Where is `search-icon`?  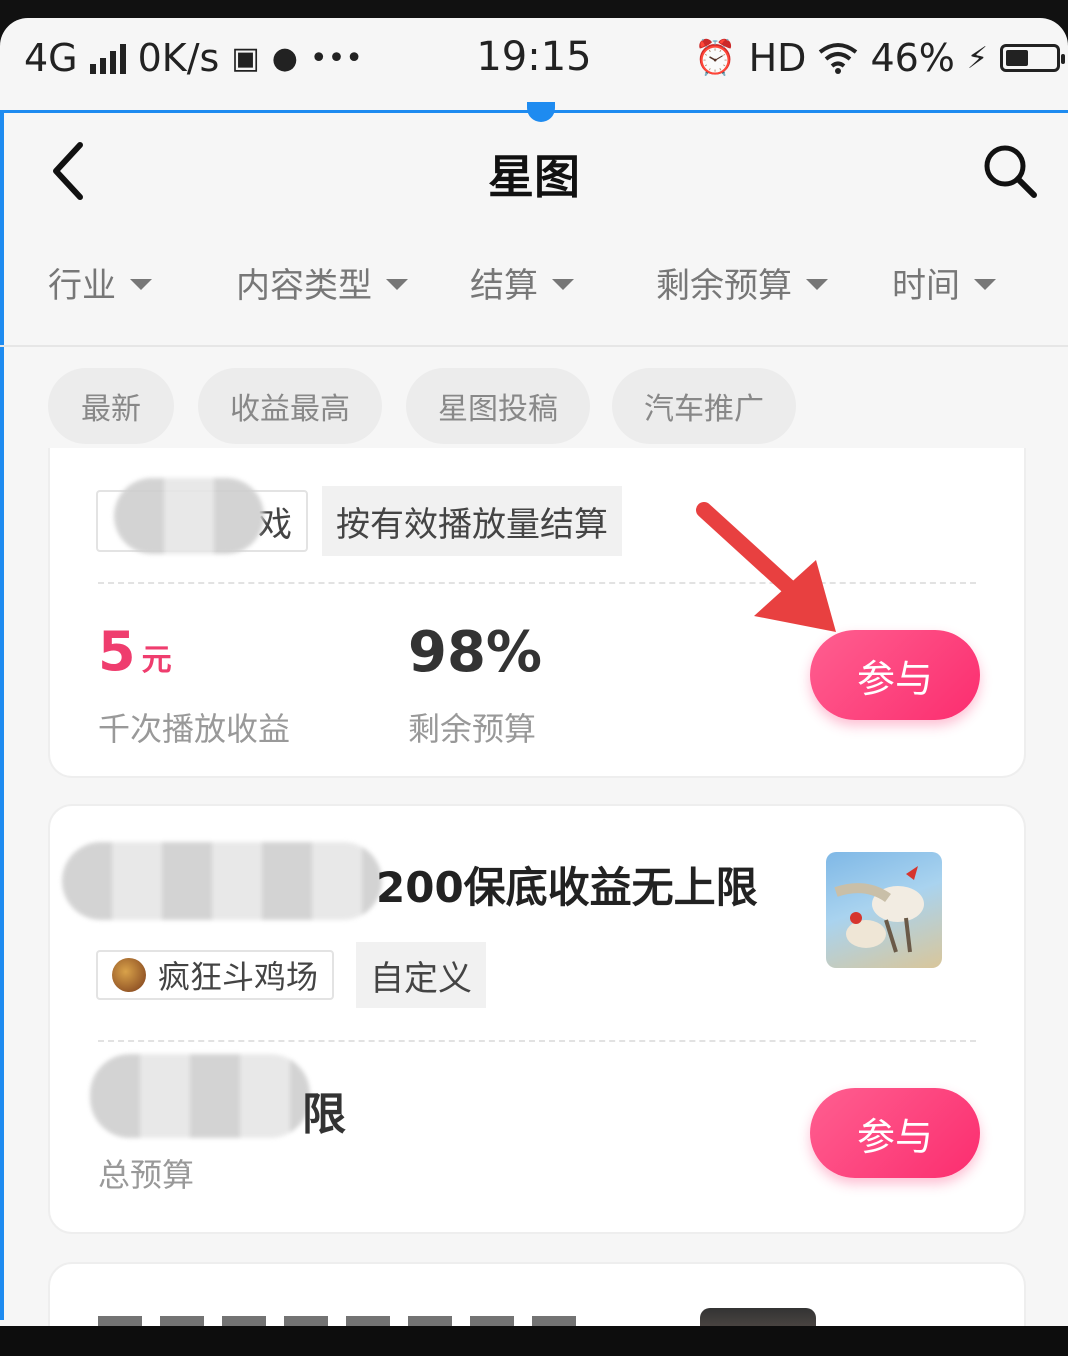 search-icon is located at coordinates (1010, 171).